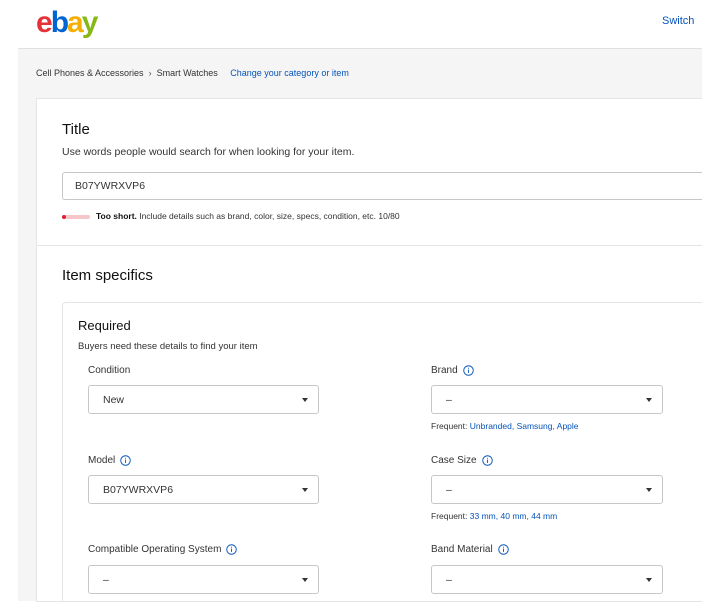 The height and width of the screenshot is (602, 702). What do you see at coordinates (547, 489) in the screenshot?
I see `case-size-select: –` at bounding box center [547, 489].